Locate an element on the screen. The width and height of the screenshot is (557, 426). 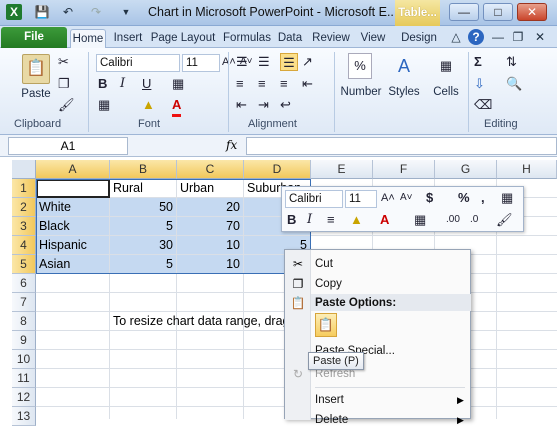
name-box: A1 is located at coordinates (68, 146).